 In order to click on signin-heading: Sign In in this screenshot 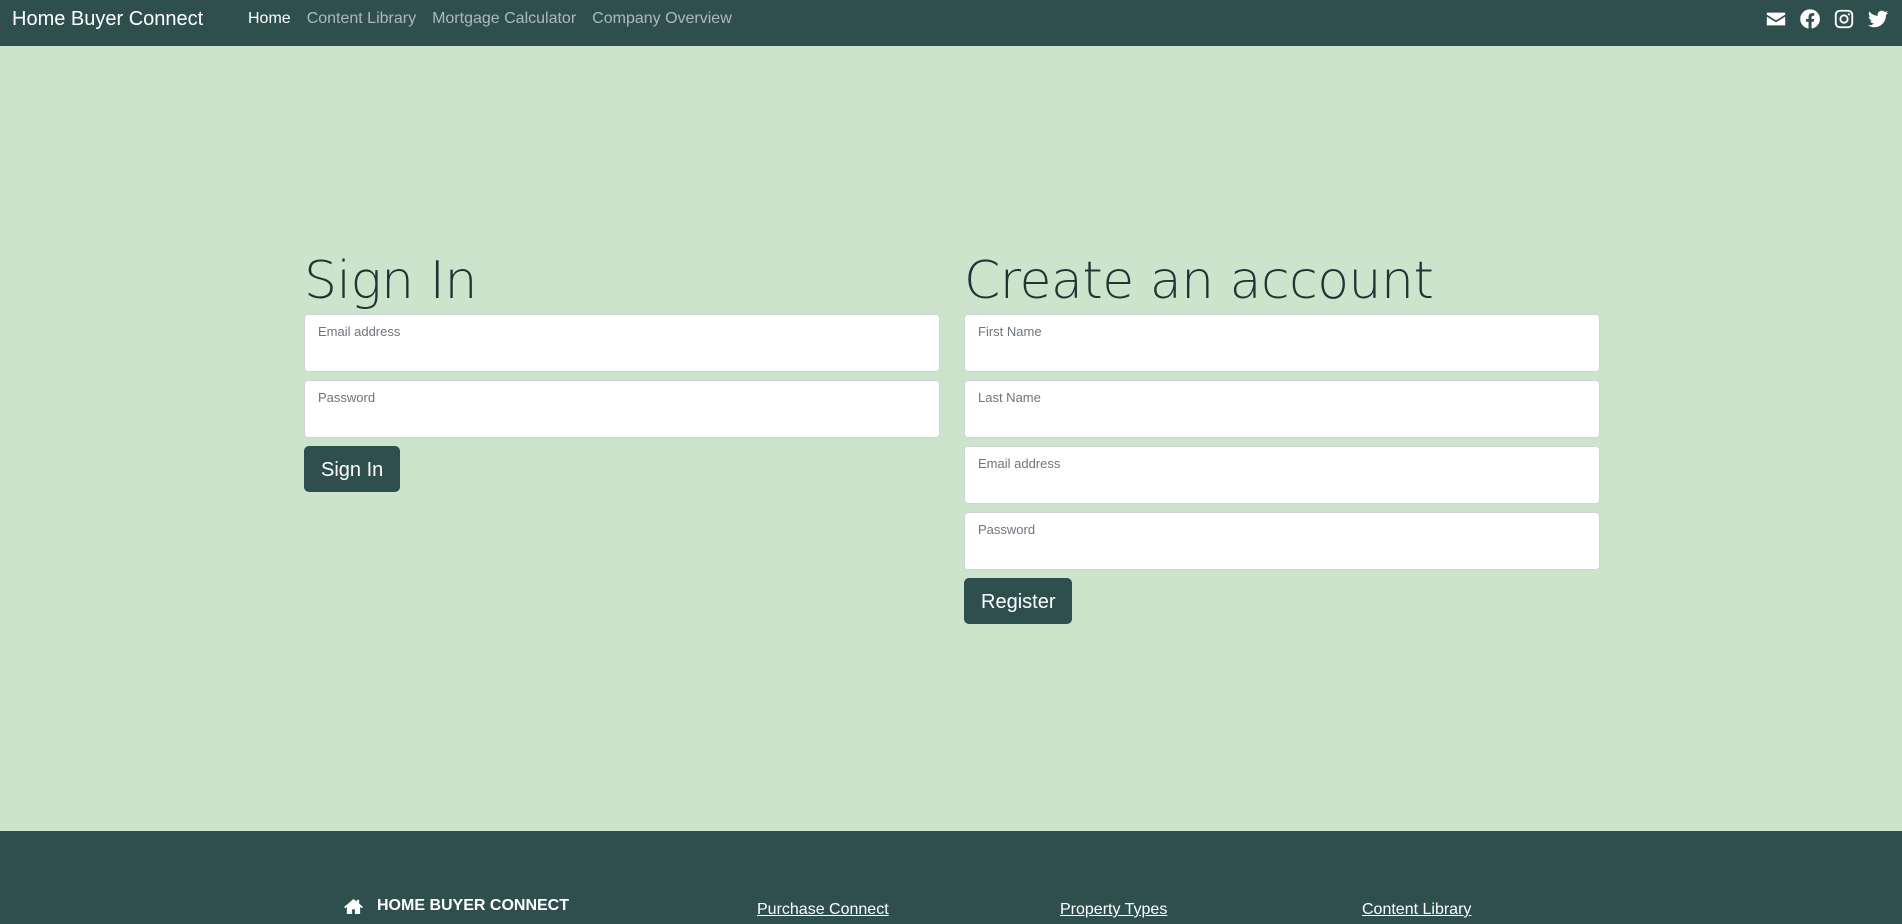, I will do `click(390, 281)`.